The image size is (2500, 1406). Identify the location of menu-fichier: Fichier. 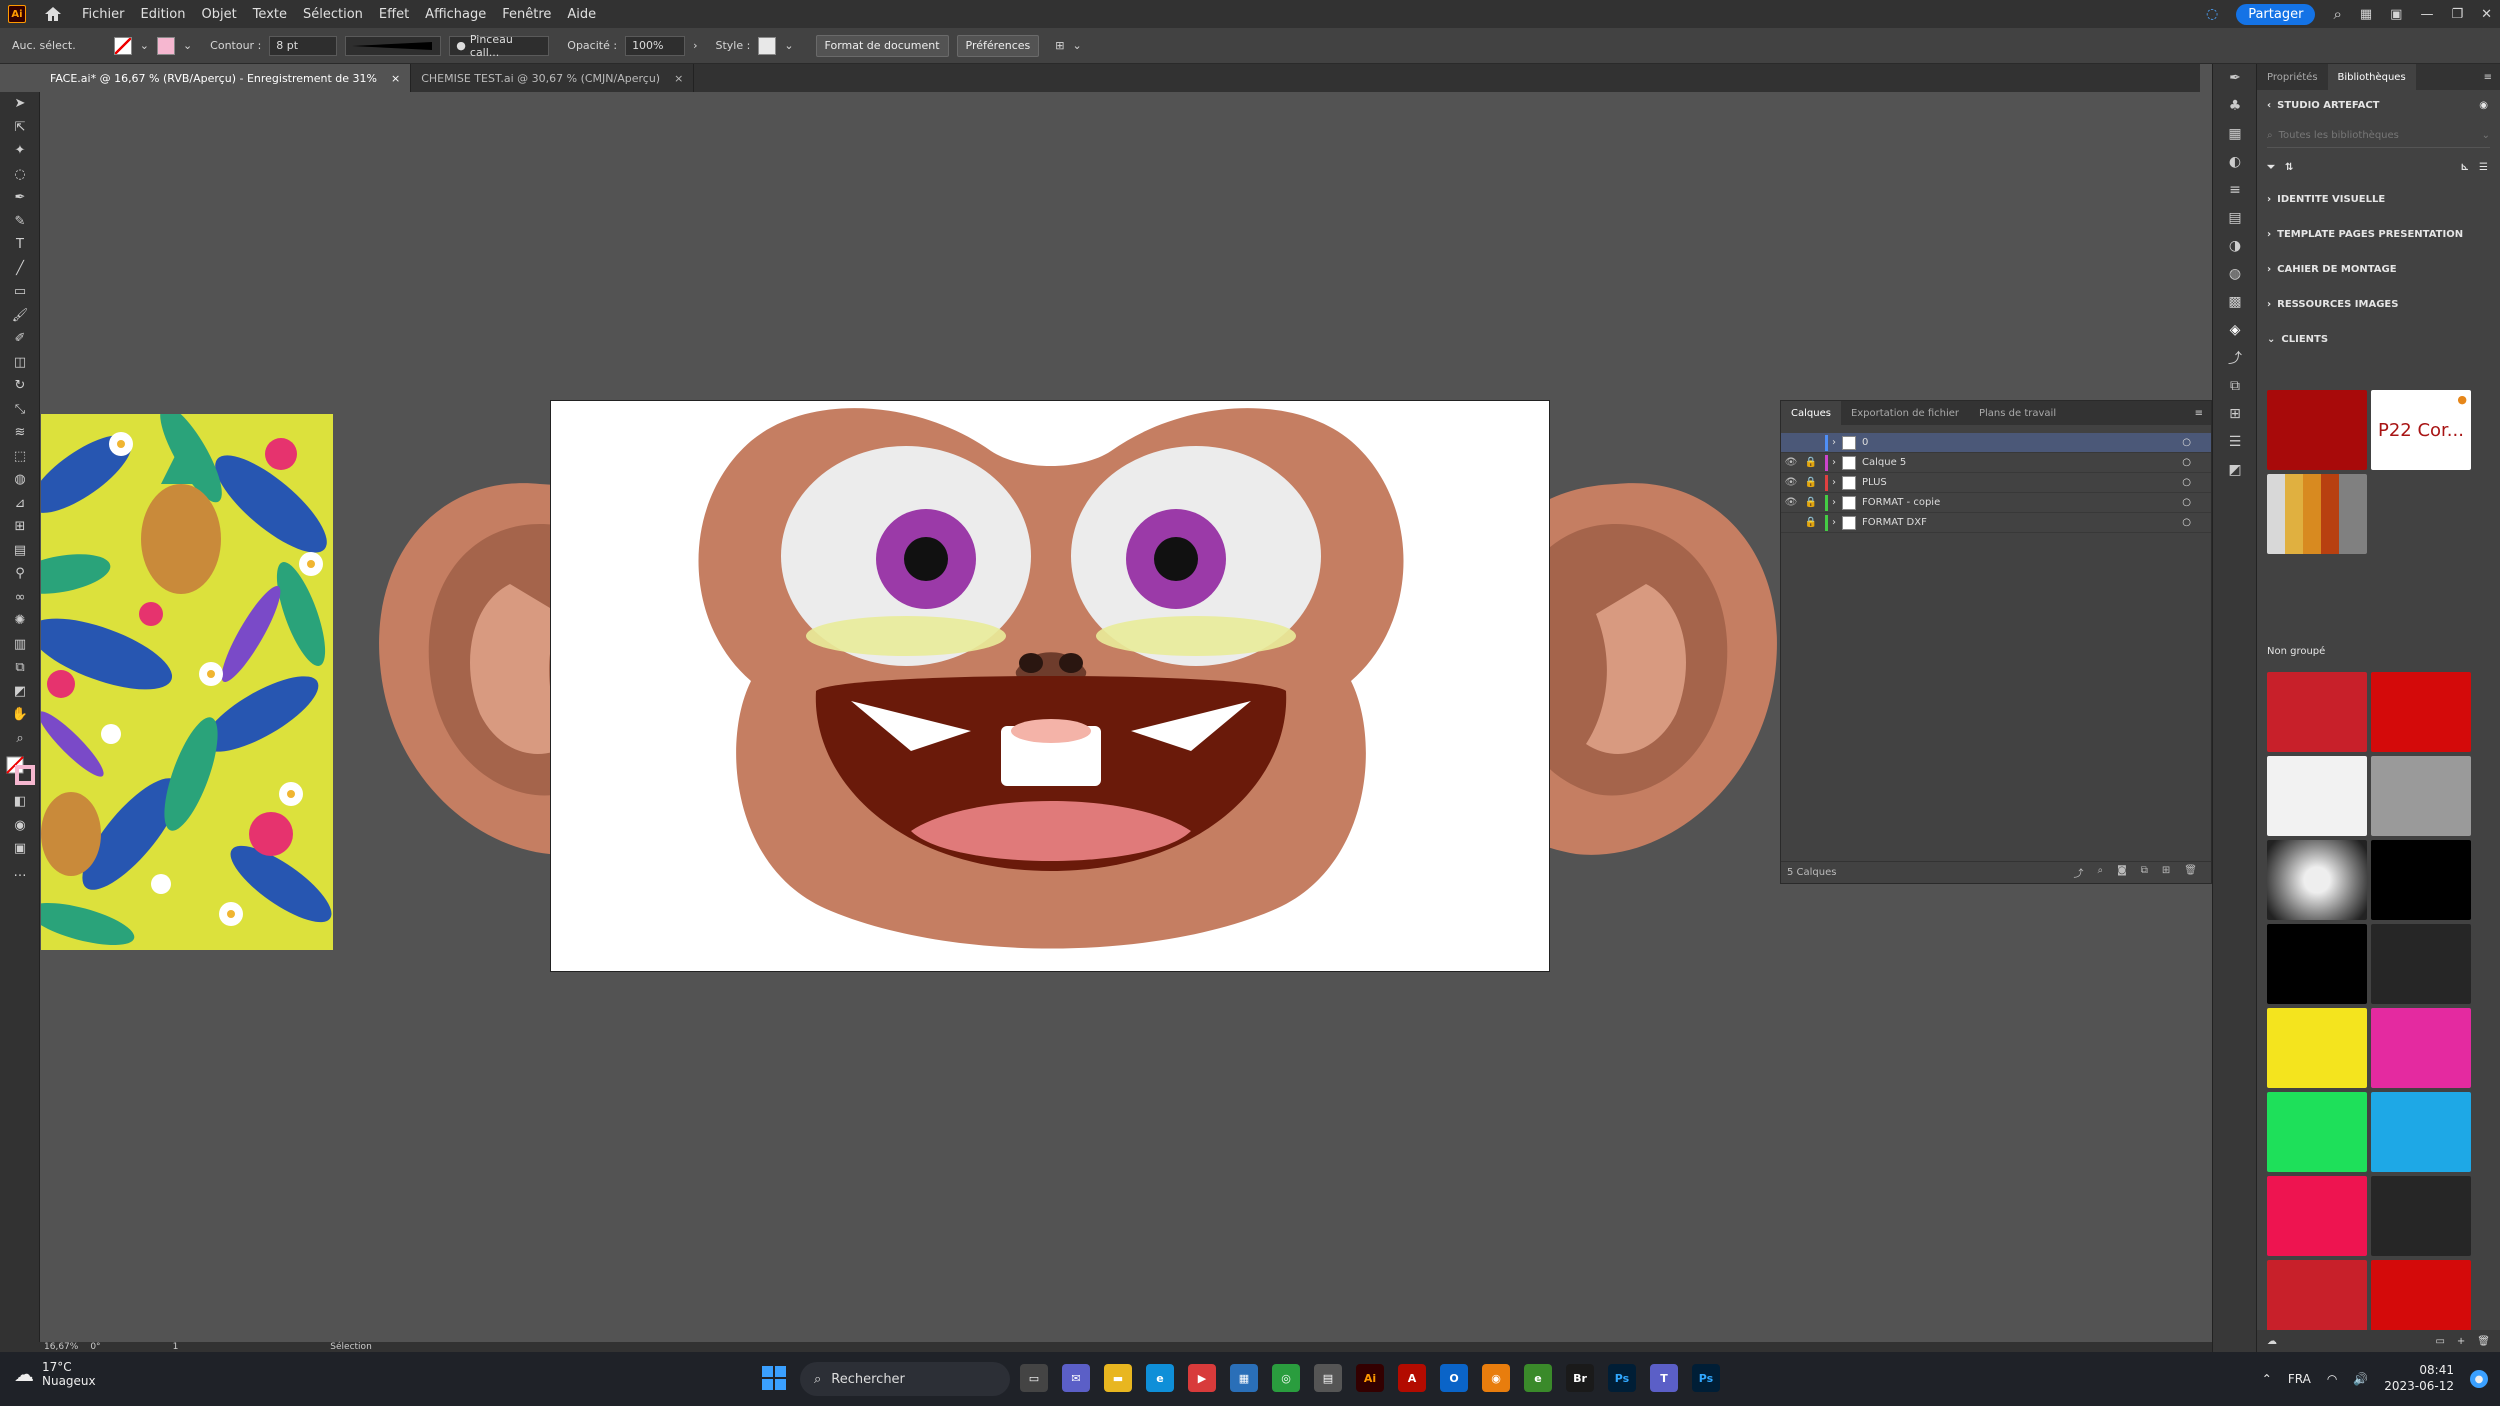
(103, 14).